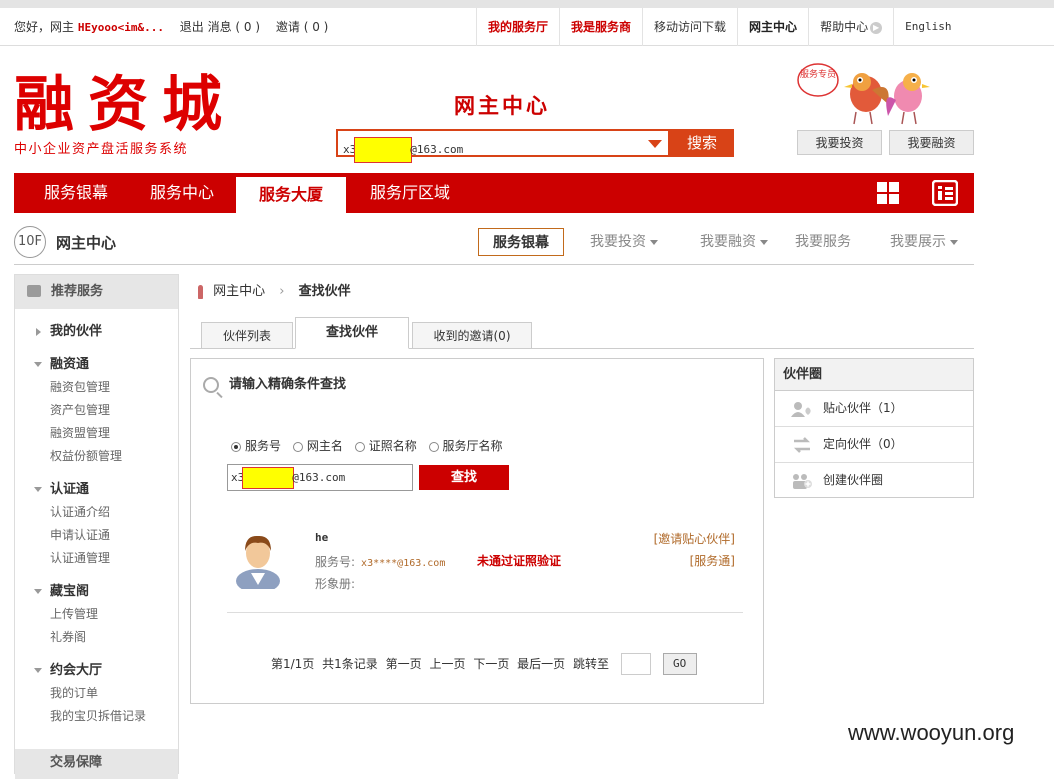 This screenshot has height=779, width=1054. I want to click on chevron-right-icon, so click(38, 332).